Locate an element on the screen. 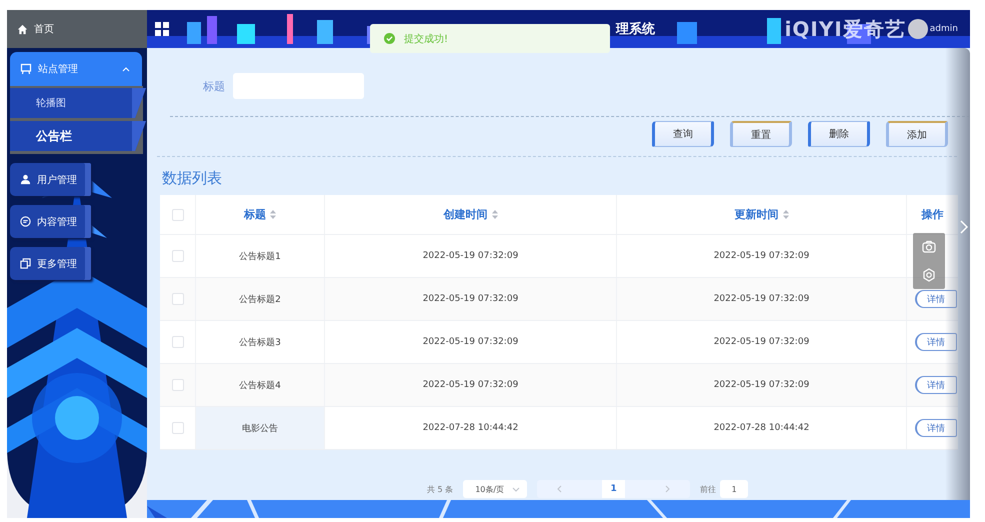 This screenshot has width=985, height=522. total-count: 共 5 条 is located at coordinates (440, 489).